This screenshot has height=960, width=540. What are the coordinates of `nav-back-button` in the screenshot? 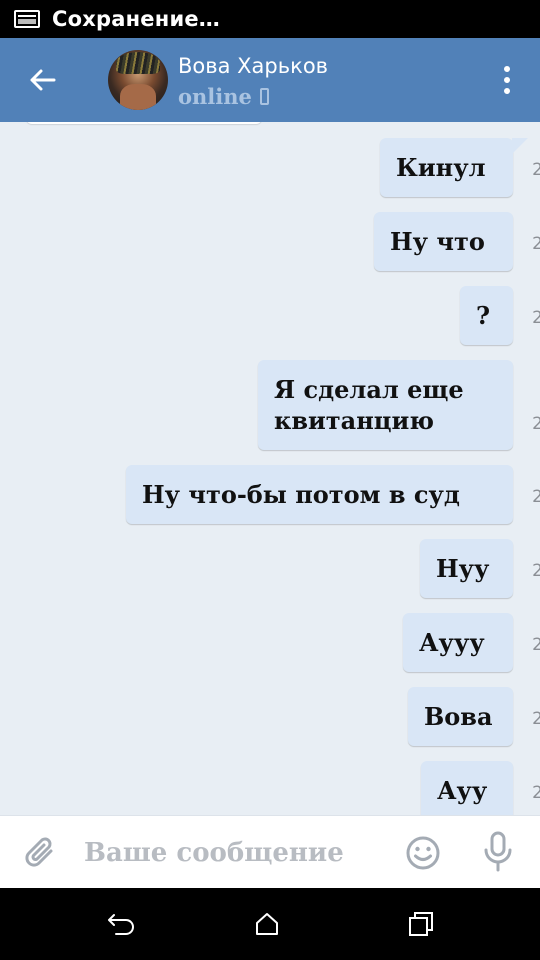 It's located at (121, 924).